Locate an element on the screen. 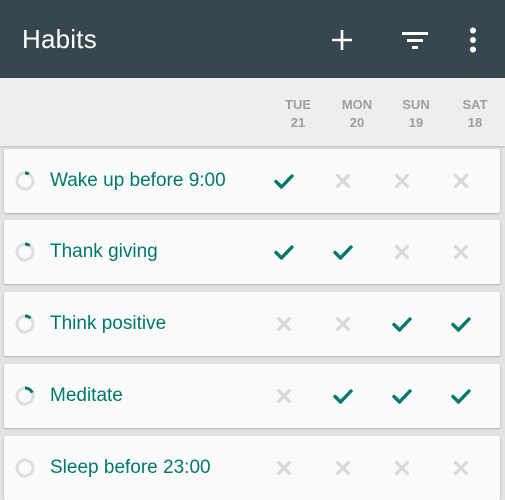 Image resolution: width=505 pixels, height=500 pixels. habit-row: Sleep before 23:00 is located at coordinates (252, 468).